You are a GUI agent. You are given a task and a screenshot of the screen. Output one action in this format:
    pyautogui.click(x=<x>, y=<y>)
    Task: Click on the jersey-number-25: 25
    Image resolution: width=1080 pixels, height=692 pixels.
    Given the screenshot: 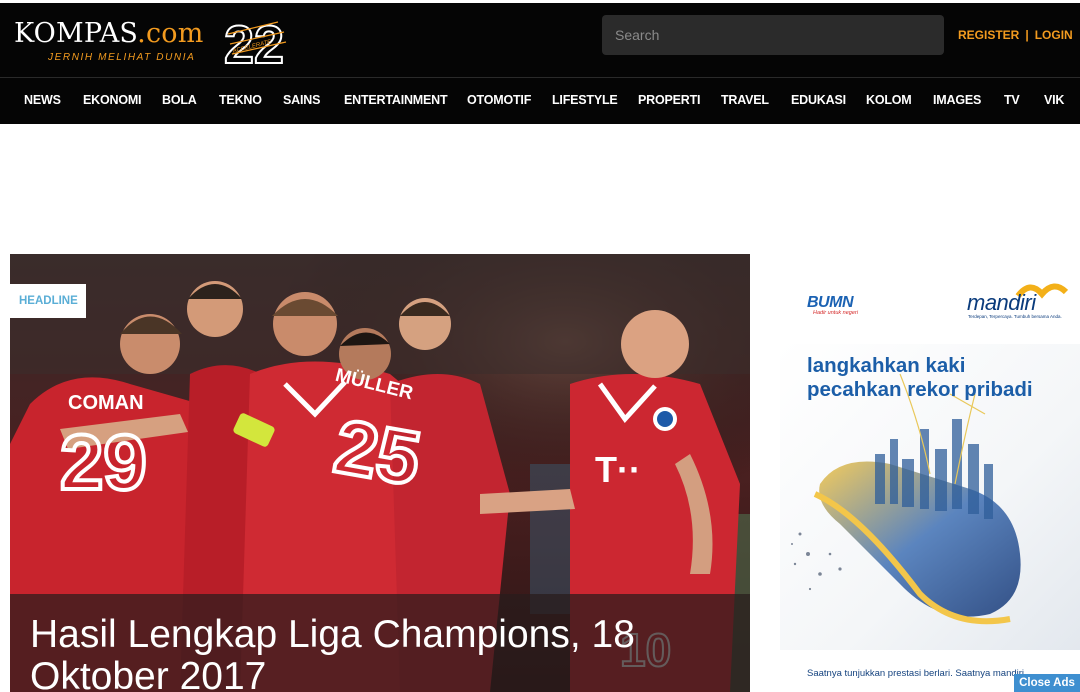 What is the action you would take?
    pyautogui.click(x=377, y=453)
    